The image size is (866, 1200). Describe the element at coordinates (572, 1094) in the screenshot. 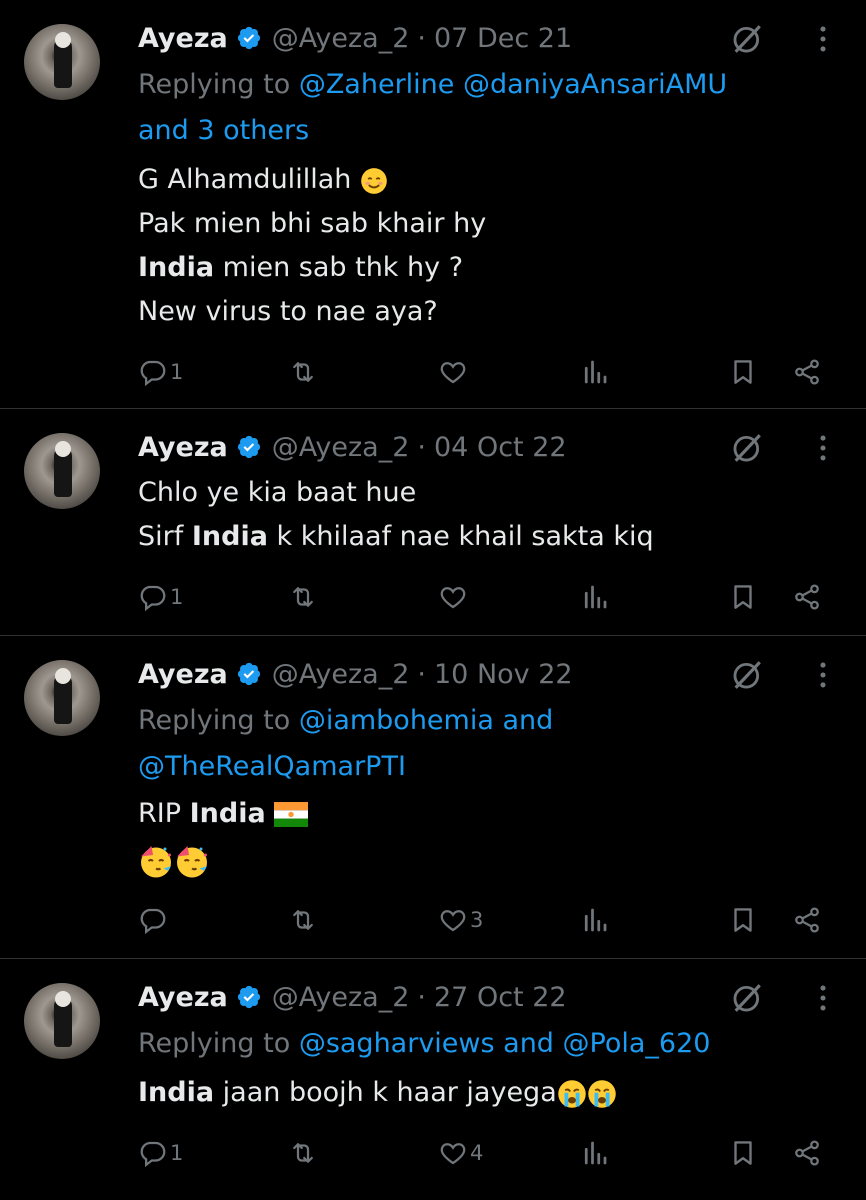

I see `loudly-crying-face-emoji` at that location.